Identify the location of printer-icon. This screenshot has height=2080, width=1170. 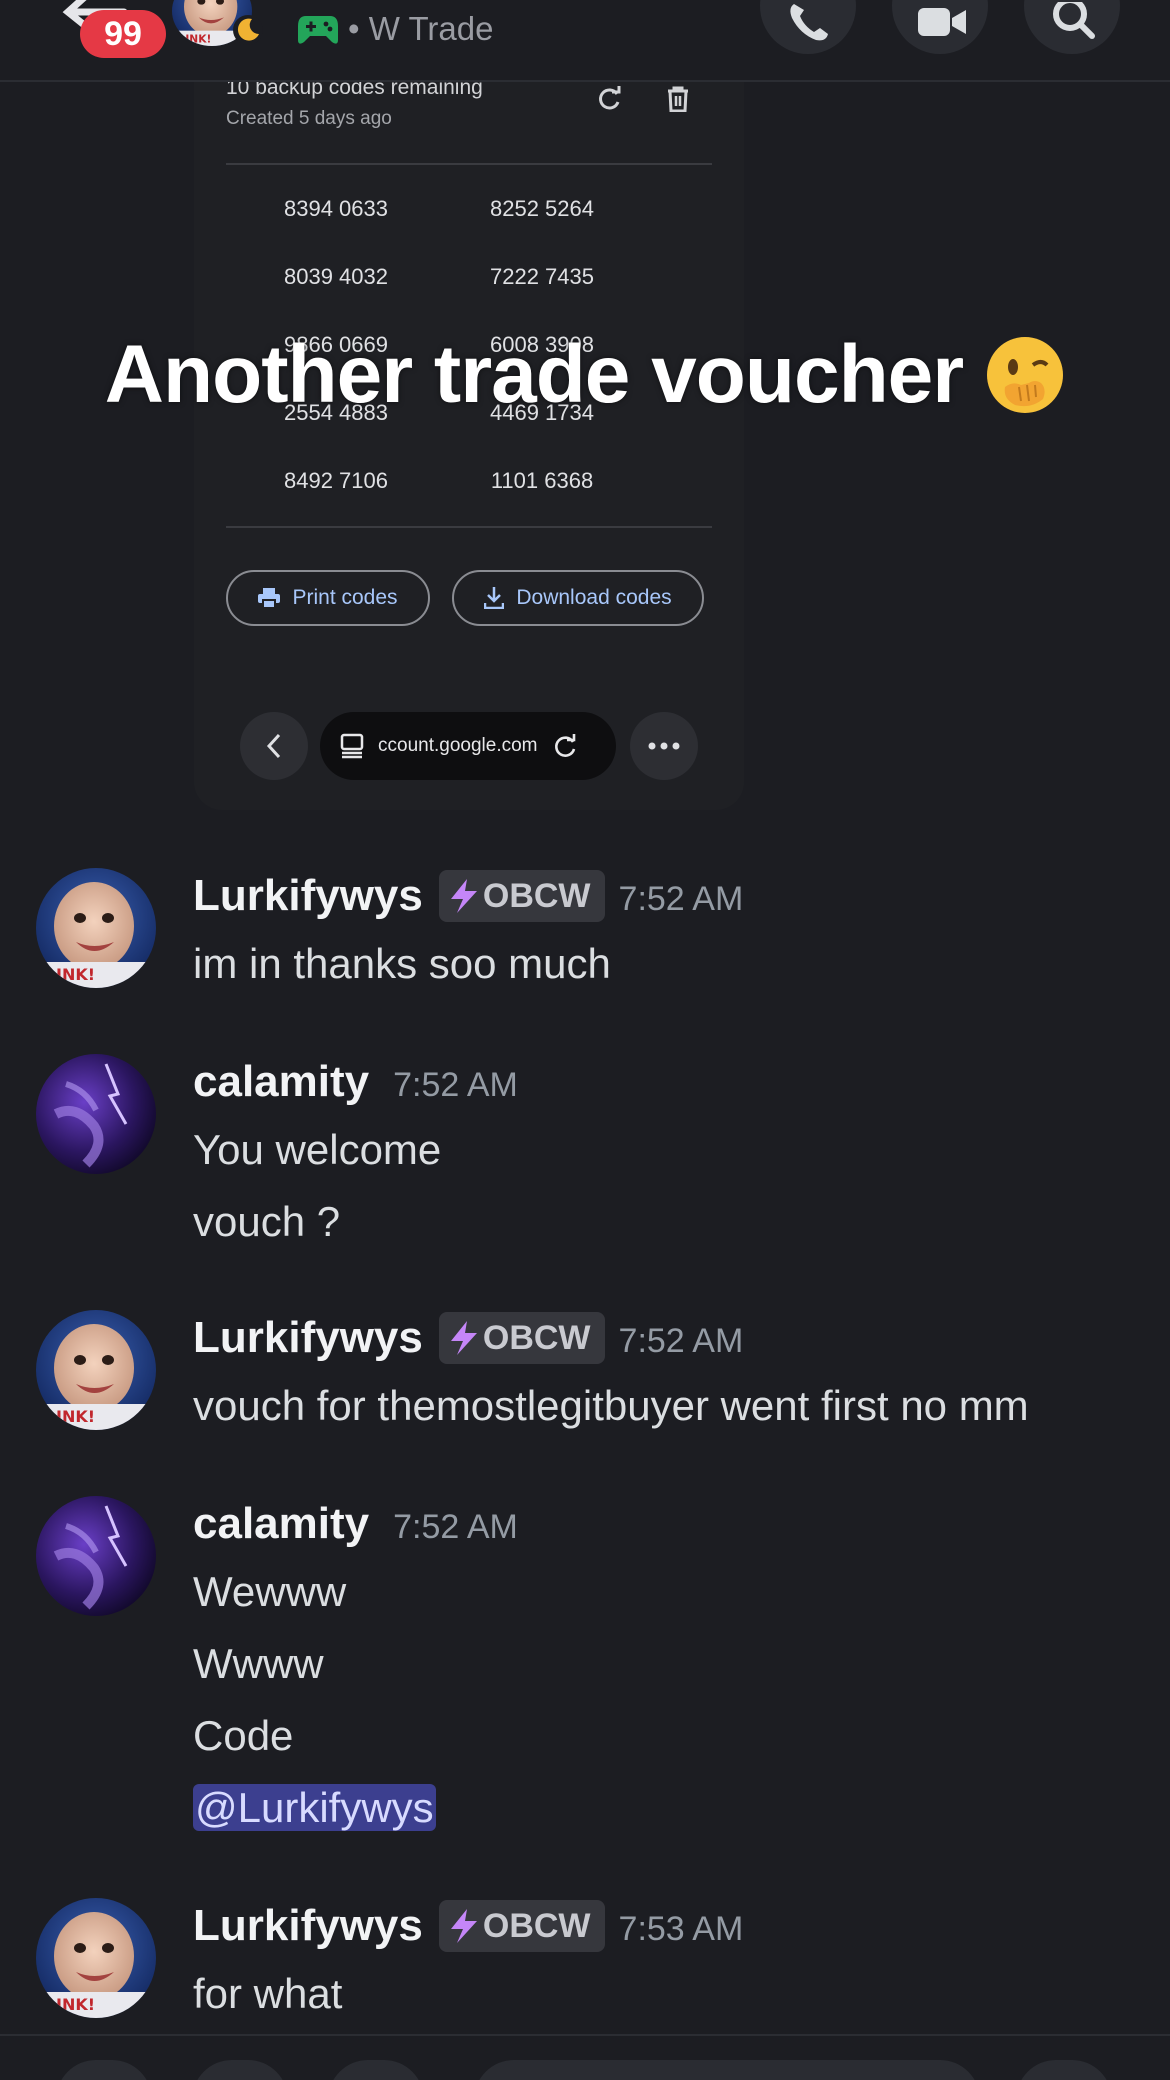
(269, 598).